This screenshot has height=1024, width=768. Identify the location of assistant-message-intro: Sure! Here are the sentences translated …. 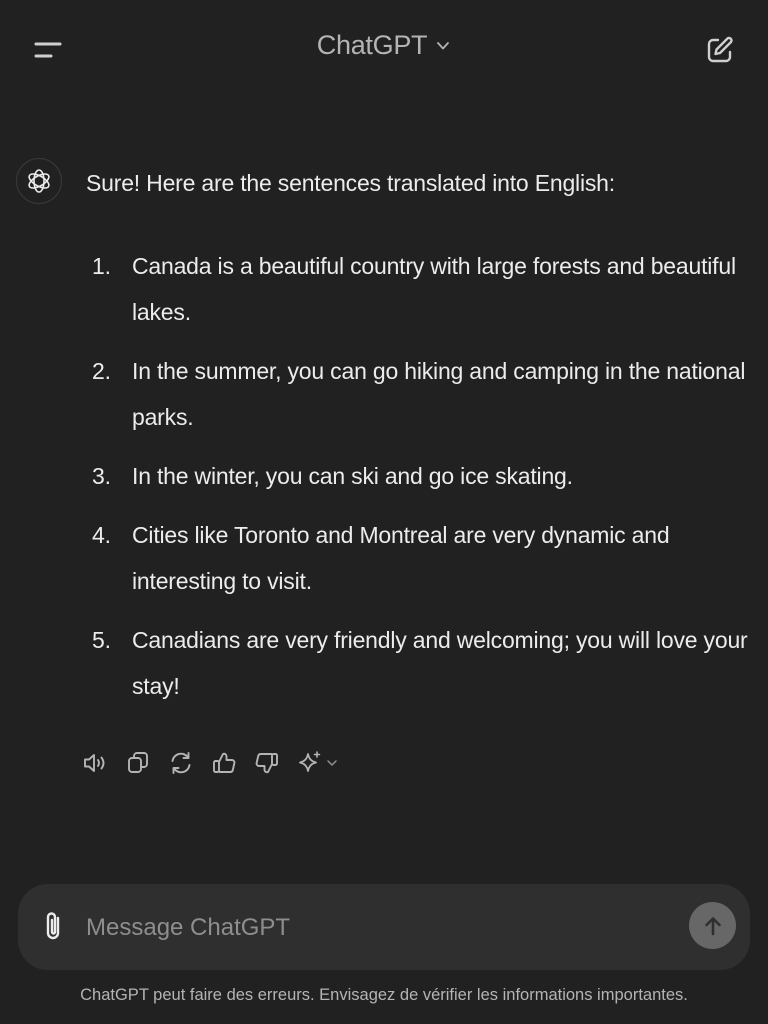
(350, 183).